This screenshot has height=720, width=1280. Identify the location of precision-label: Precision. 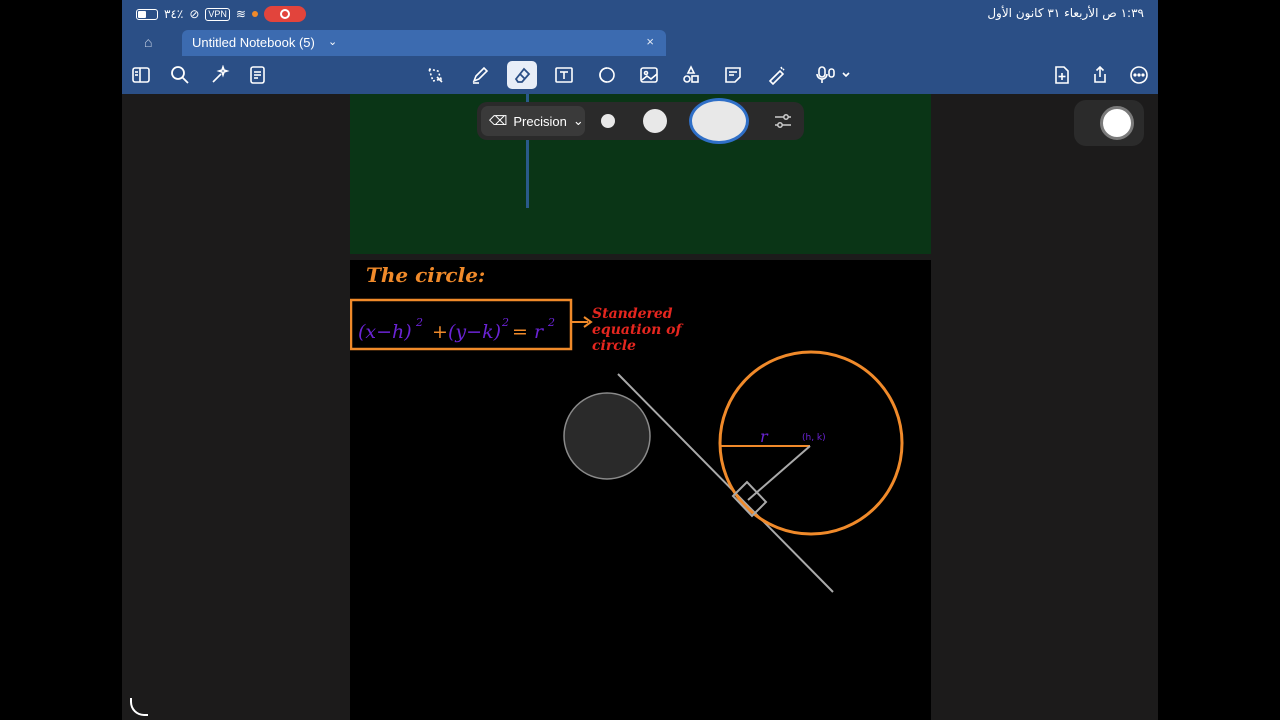
(540, 121).